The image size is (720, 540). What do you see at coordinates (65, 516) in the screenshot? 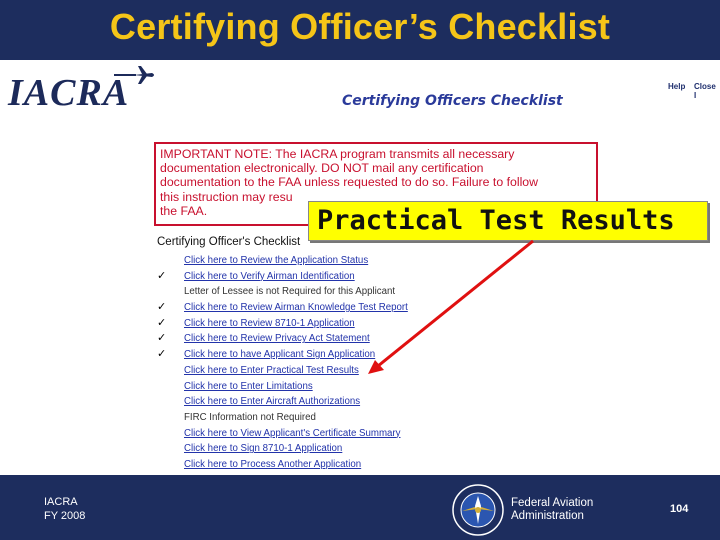
I see `footer-fiscal-year: FY 2008` at bounding box center [65, 516].